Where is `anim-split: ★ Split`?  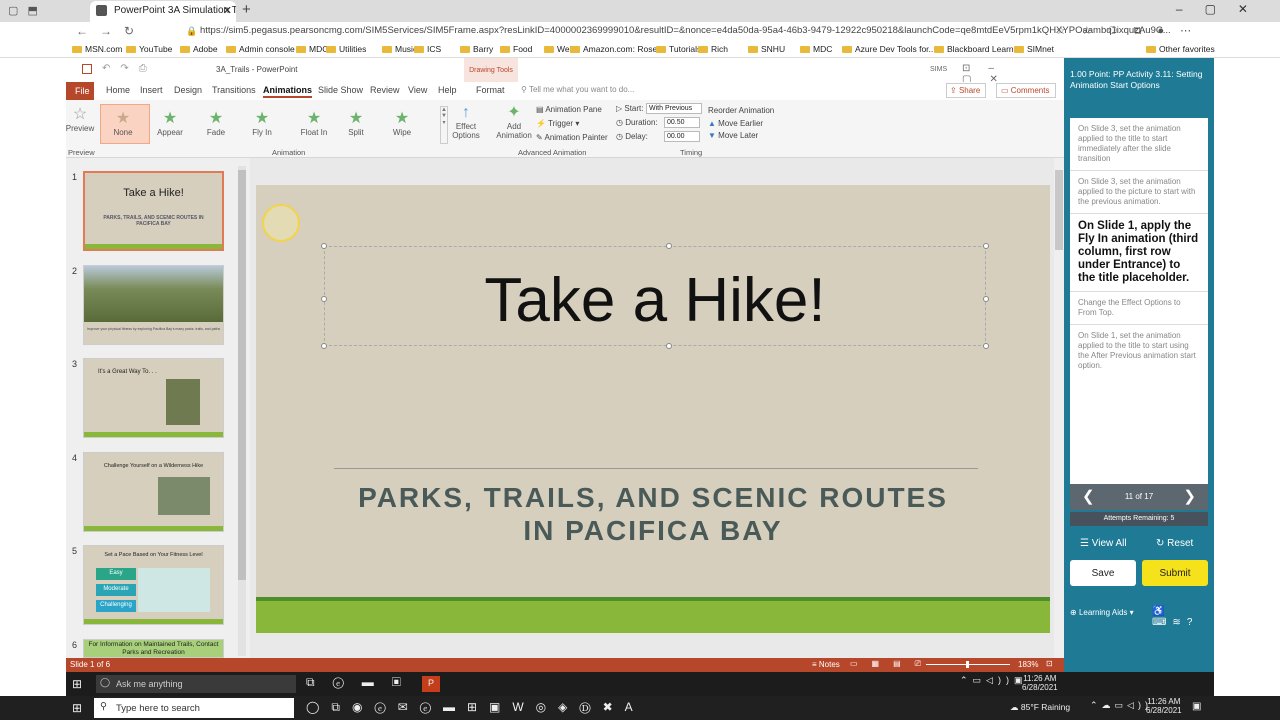 anim-split: ★ Split is located at coordinates (356, 123).